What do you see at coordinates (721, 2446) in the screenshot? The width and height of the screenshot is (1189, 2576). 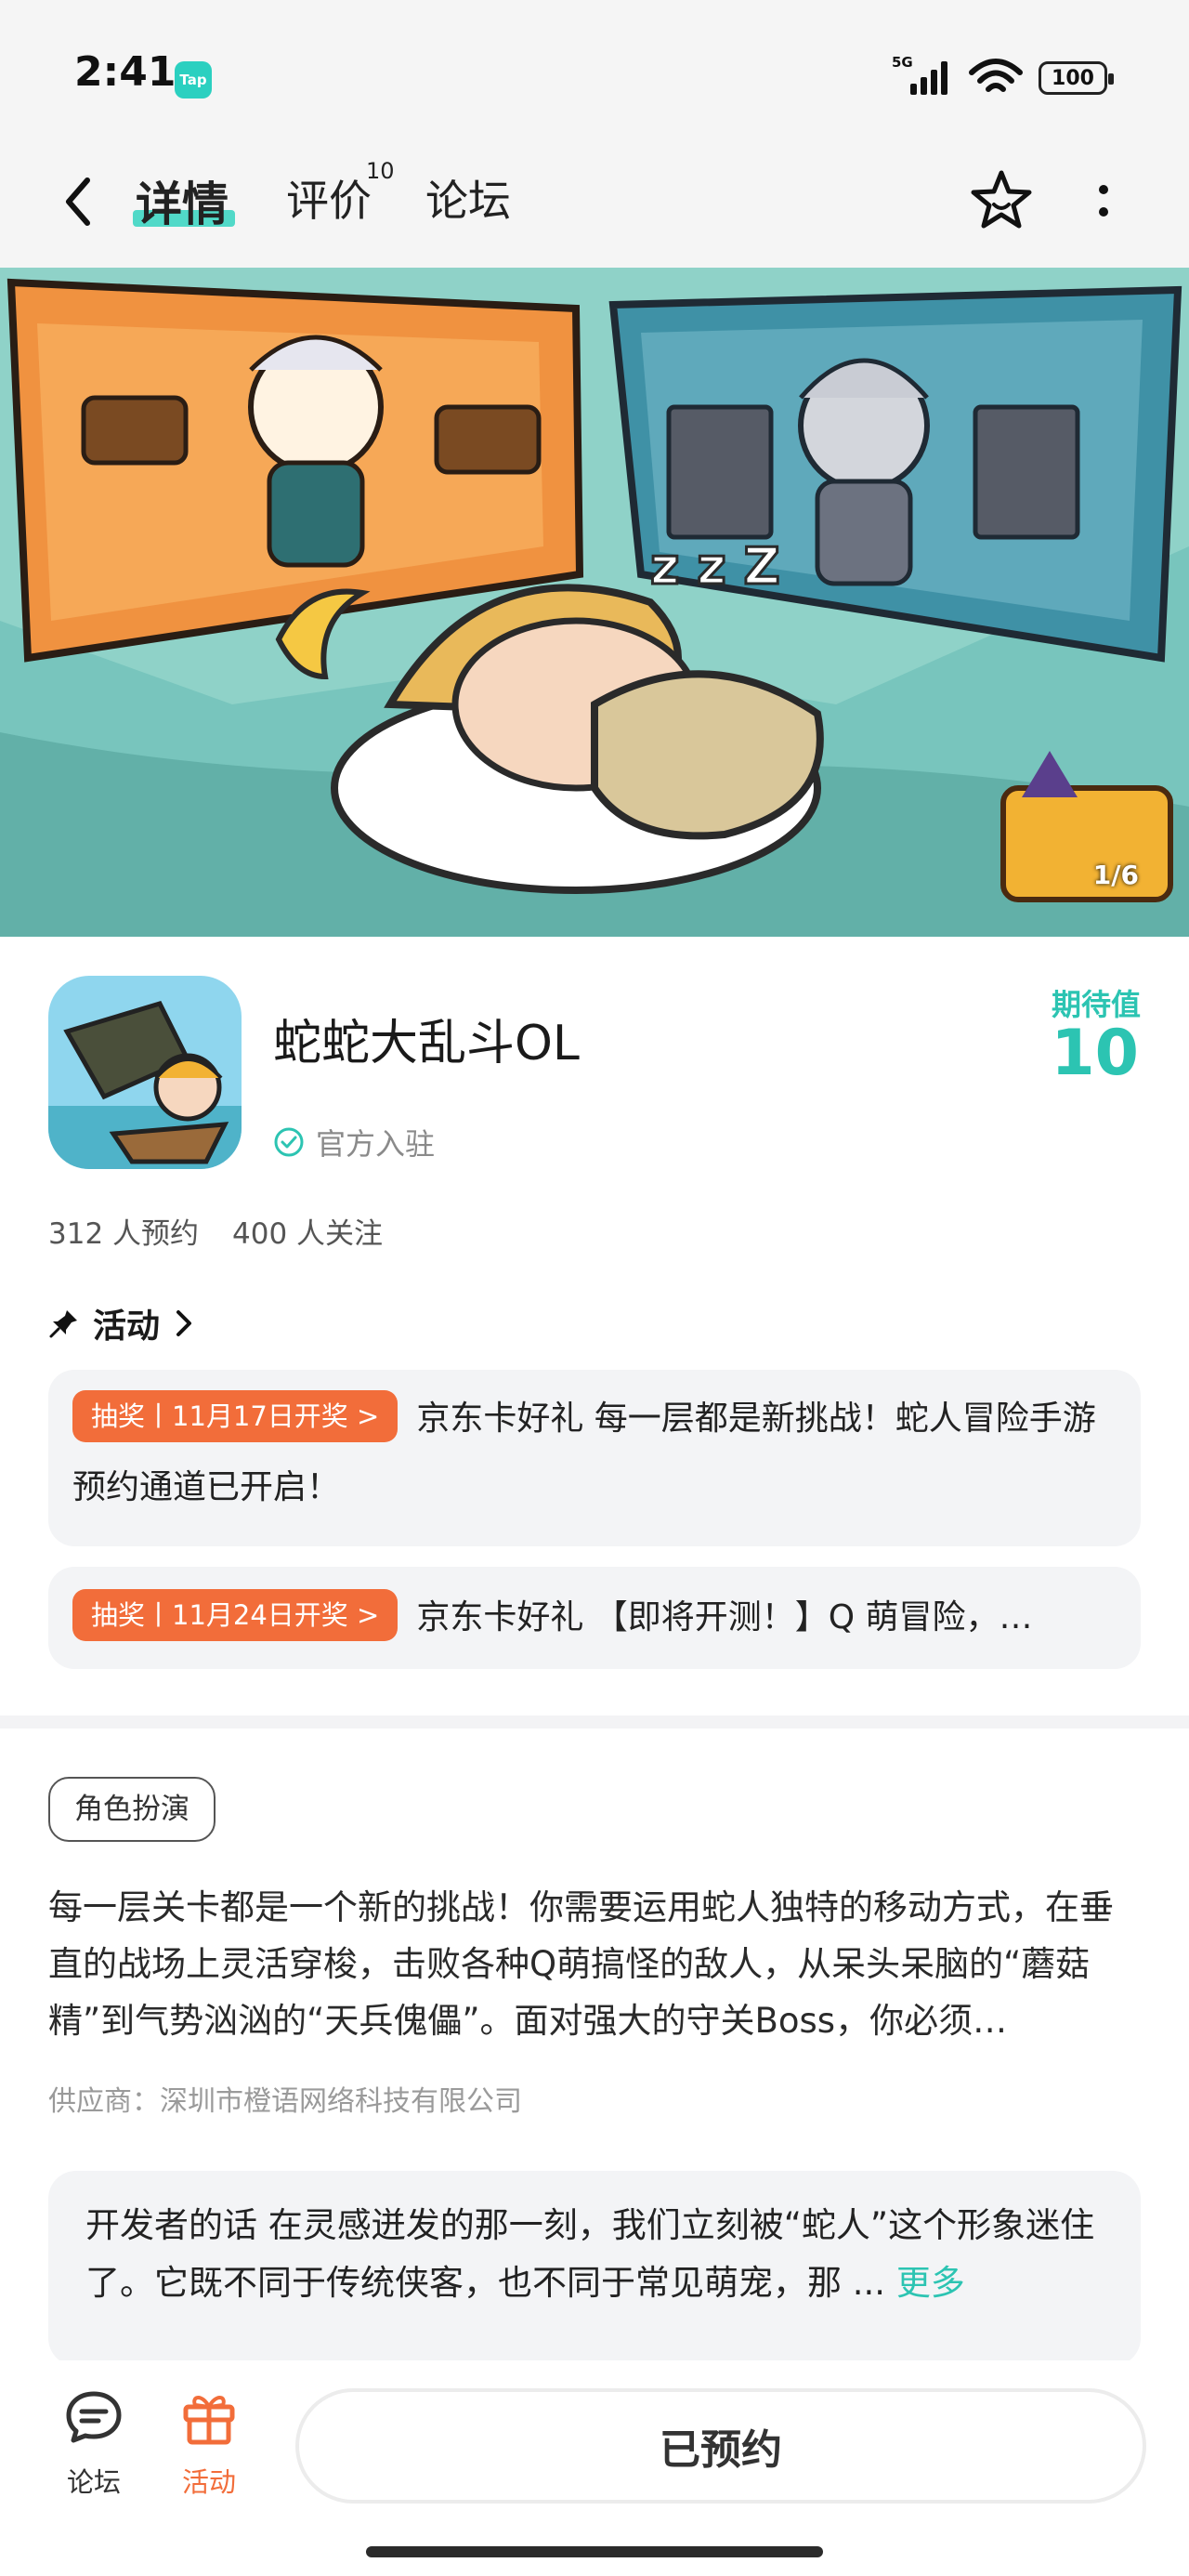 I see `reserved-button: 已预约` at bounding box center [721, 2446].